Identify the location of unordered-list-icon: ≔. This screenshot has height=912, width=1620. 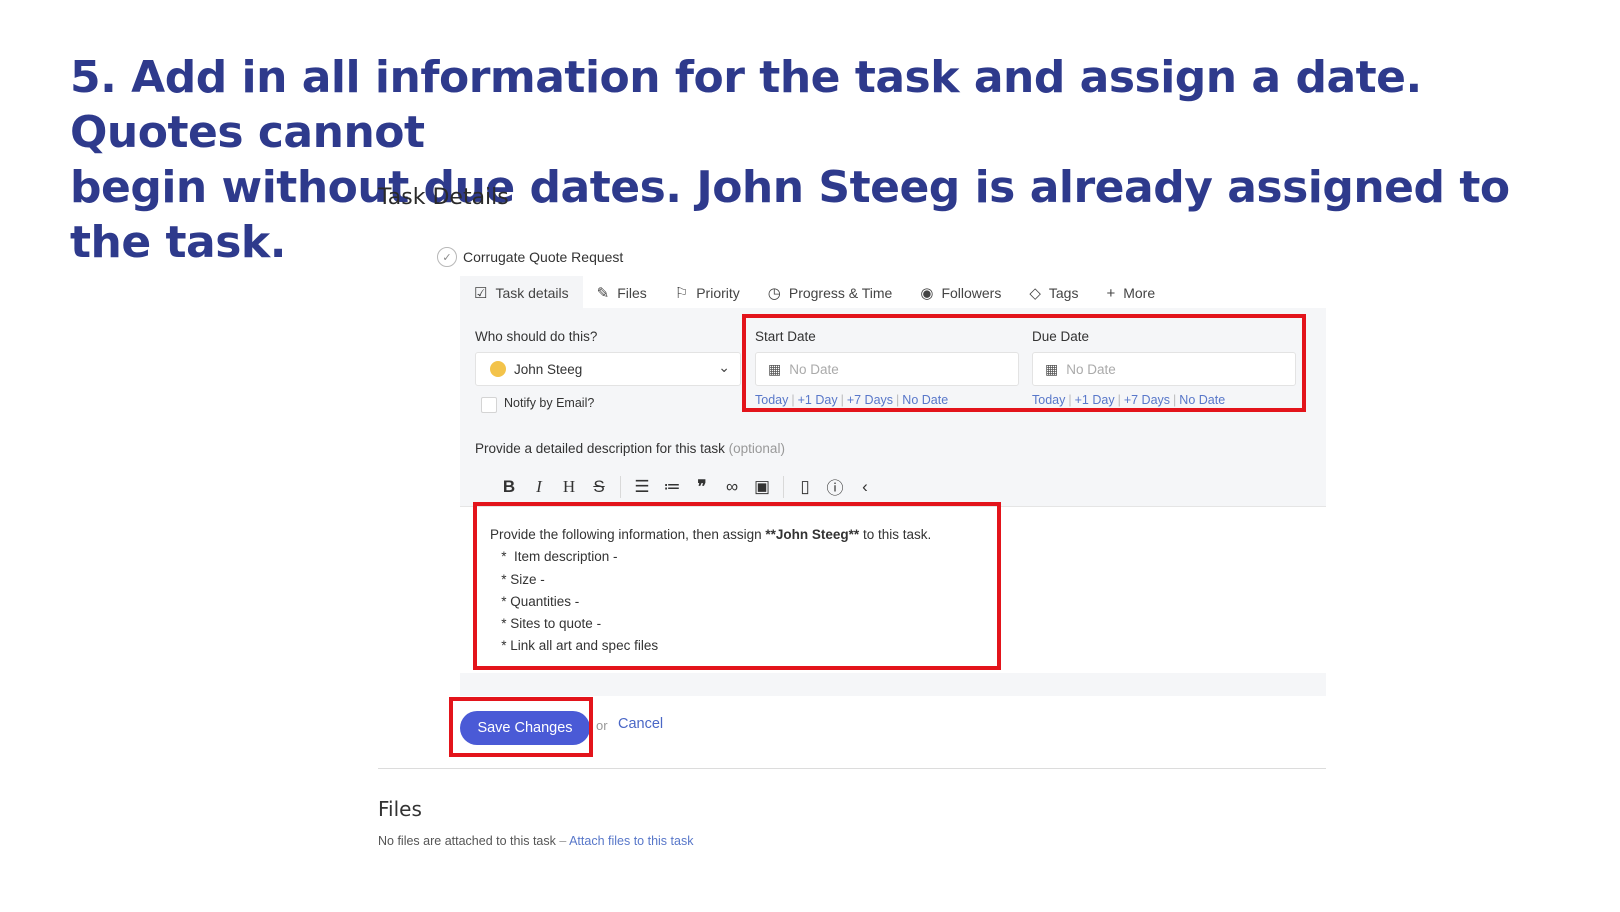
(672, 487).